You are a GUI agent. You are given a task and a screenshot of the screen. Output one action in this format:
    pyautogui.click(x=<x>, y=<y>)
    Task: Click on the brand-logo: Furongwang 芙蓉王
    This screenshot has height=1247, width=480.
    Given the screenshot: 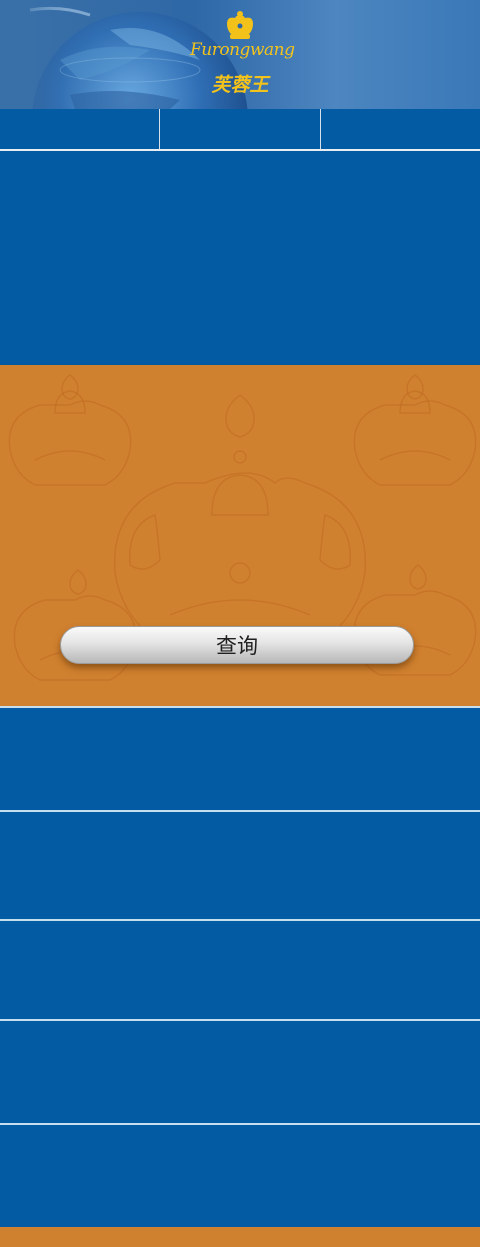 What is the action you would take?
    pyautogui.click(x=242, y=53)
    